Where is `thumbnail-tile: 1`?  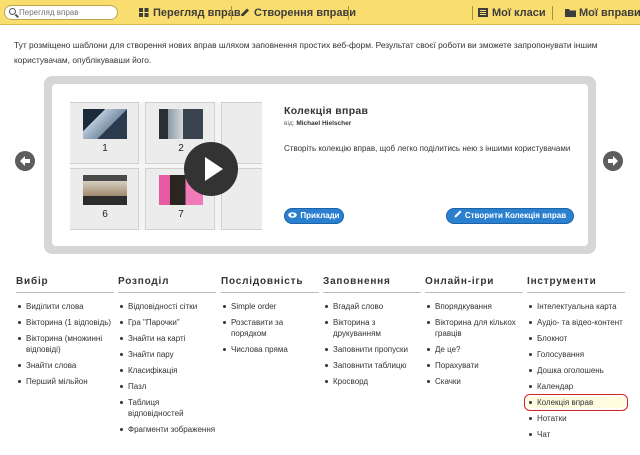 thumbnail-tile: 1 is located at coordinates (104, 133).